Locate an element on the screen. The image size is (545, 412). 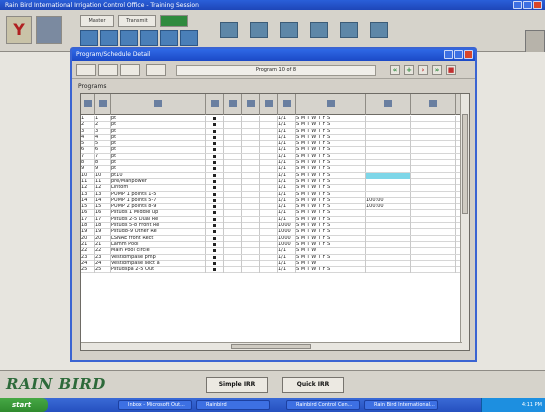
cell-id: 21 is located at coordinates (103, 244).